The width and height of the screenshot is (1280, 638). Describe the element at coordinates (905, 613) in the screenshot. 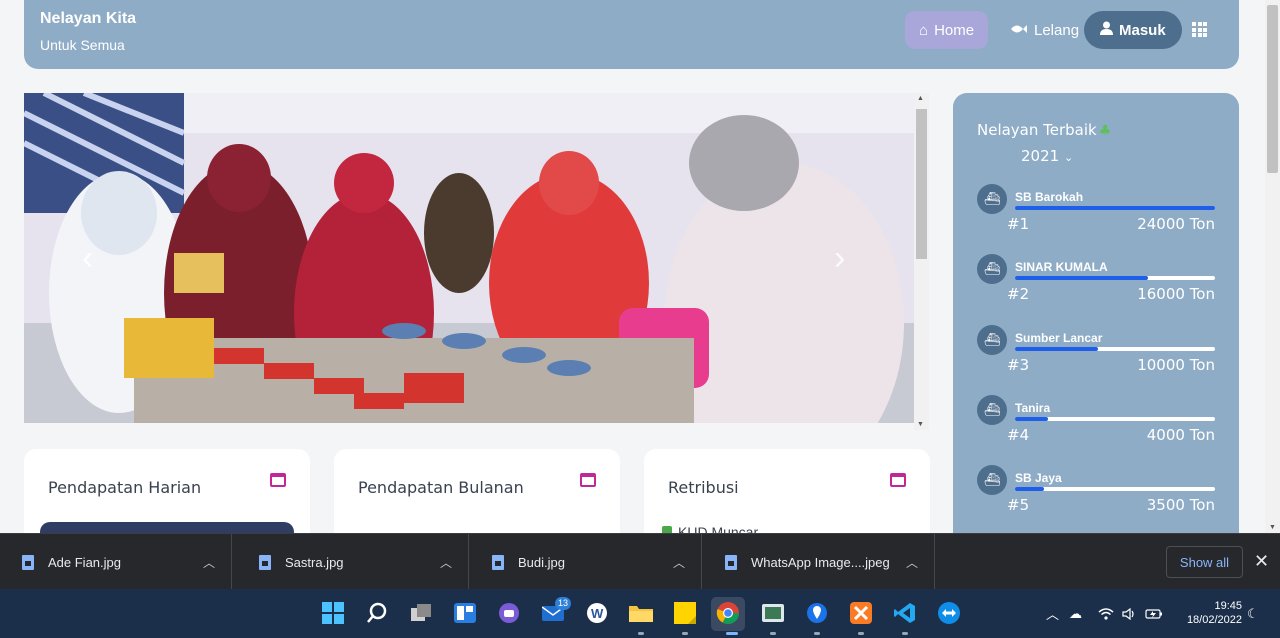

I see `vscode-icon` at that location.